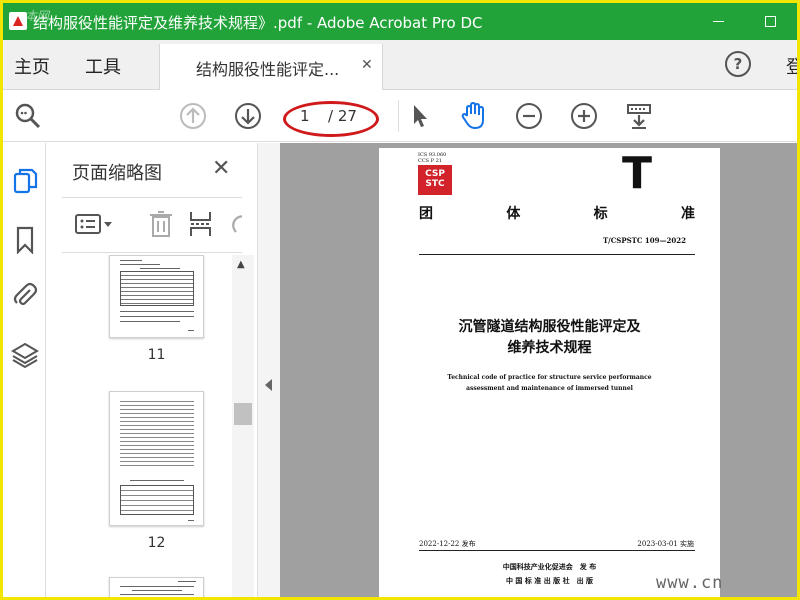 This screenshot has width=800, height=600. What do you see at coordinates (557, 550) in the screenshot?
I see `footer-rule` at bounding box center [557, 550].